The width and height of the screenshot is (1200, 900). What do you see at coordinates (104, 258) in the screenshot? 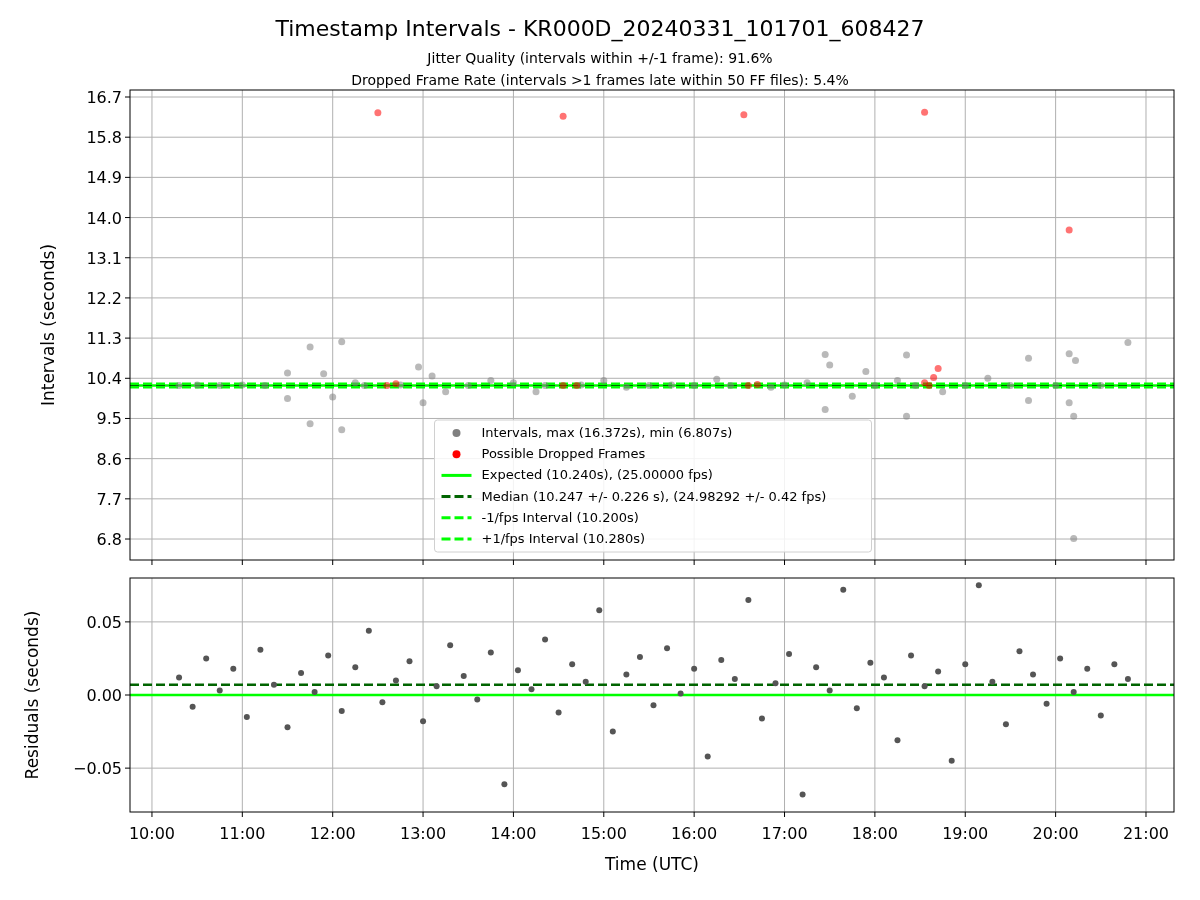
I see `y-tick-label: 13.1` at bounding box center [104, 258].